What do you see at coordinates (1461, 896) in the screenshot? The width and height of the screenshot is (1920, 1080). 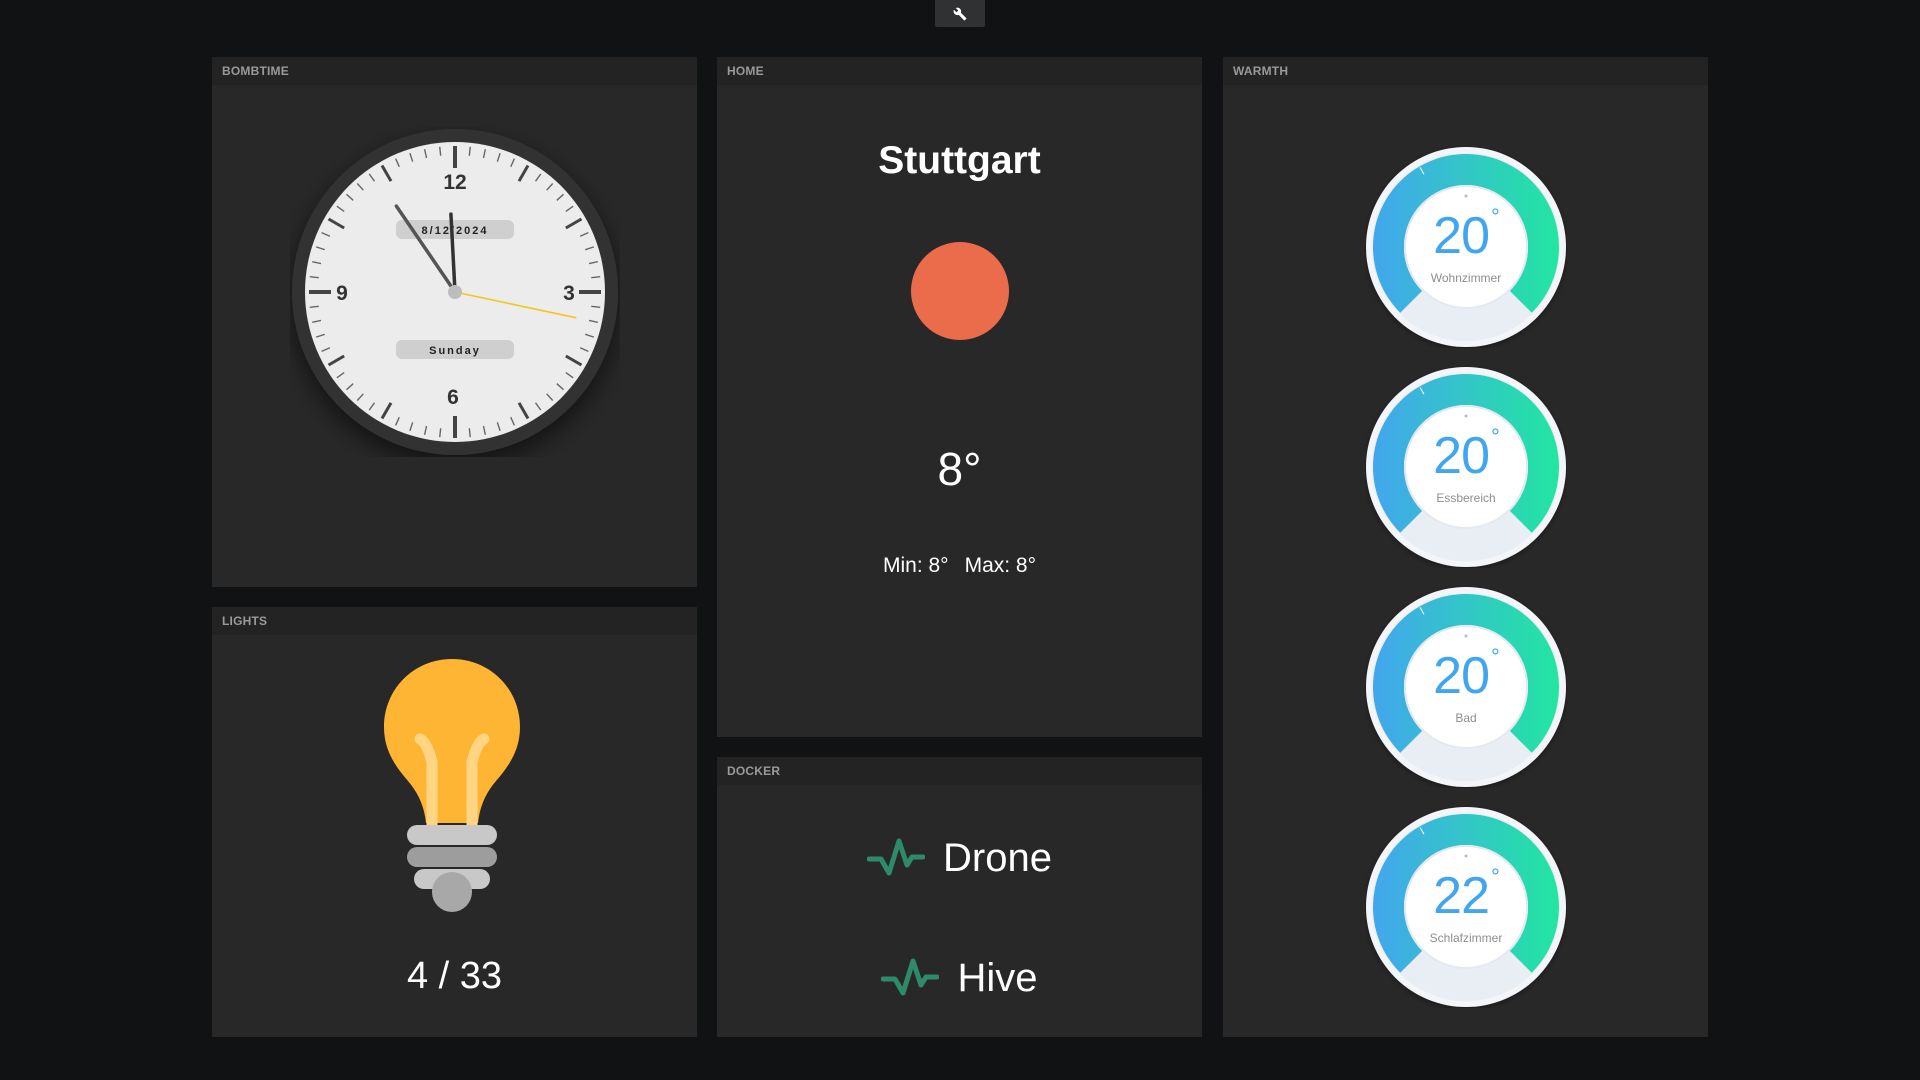 I see `thermostat-value: 22` at bounding box center [1461, 896].